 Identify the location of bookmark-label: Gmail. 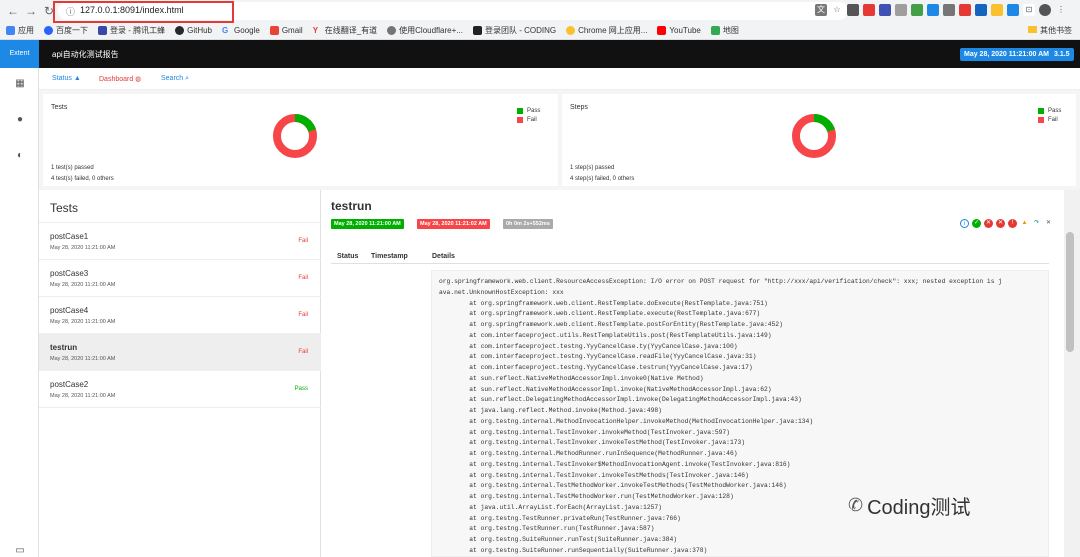
(292, 30).